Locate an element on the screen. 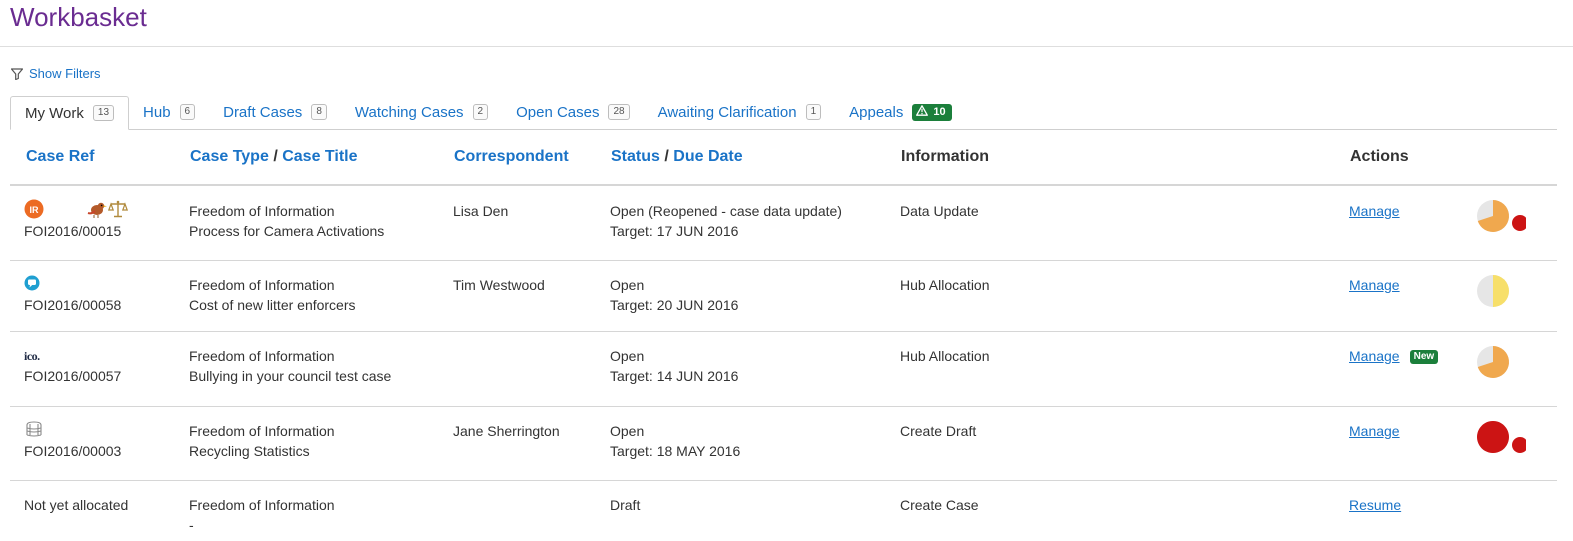  page-title: Workbasket is located at coordinates (78, 17).